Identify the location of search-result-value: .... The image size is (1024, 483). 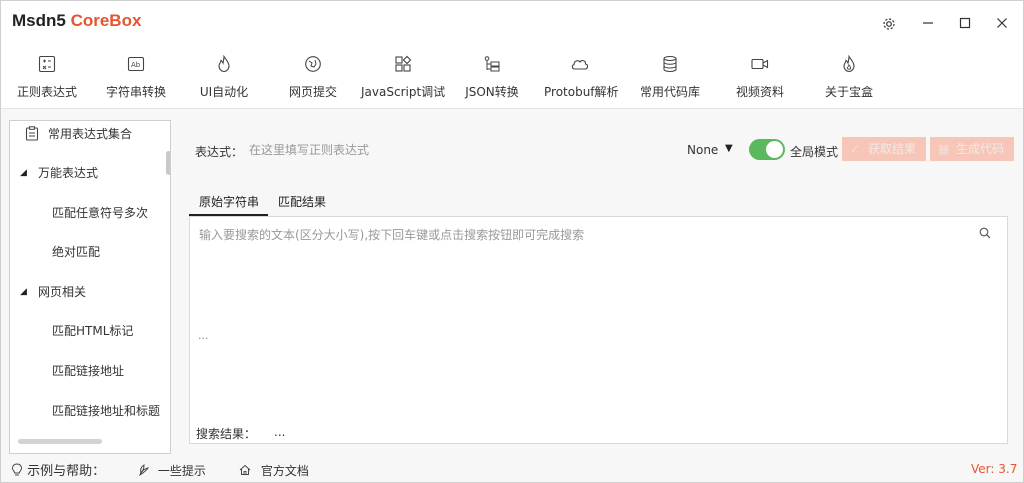
(280, 432).